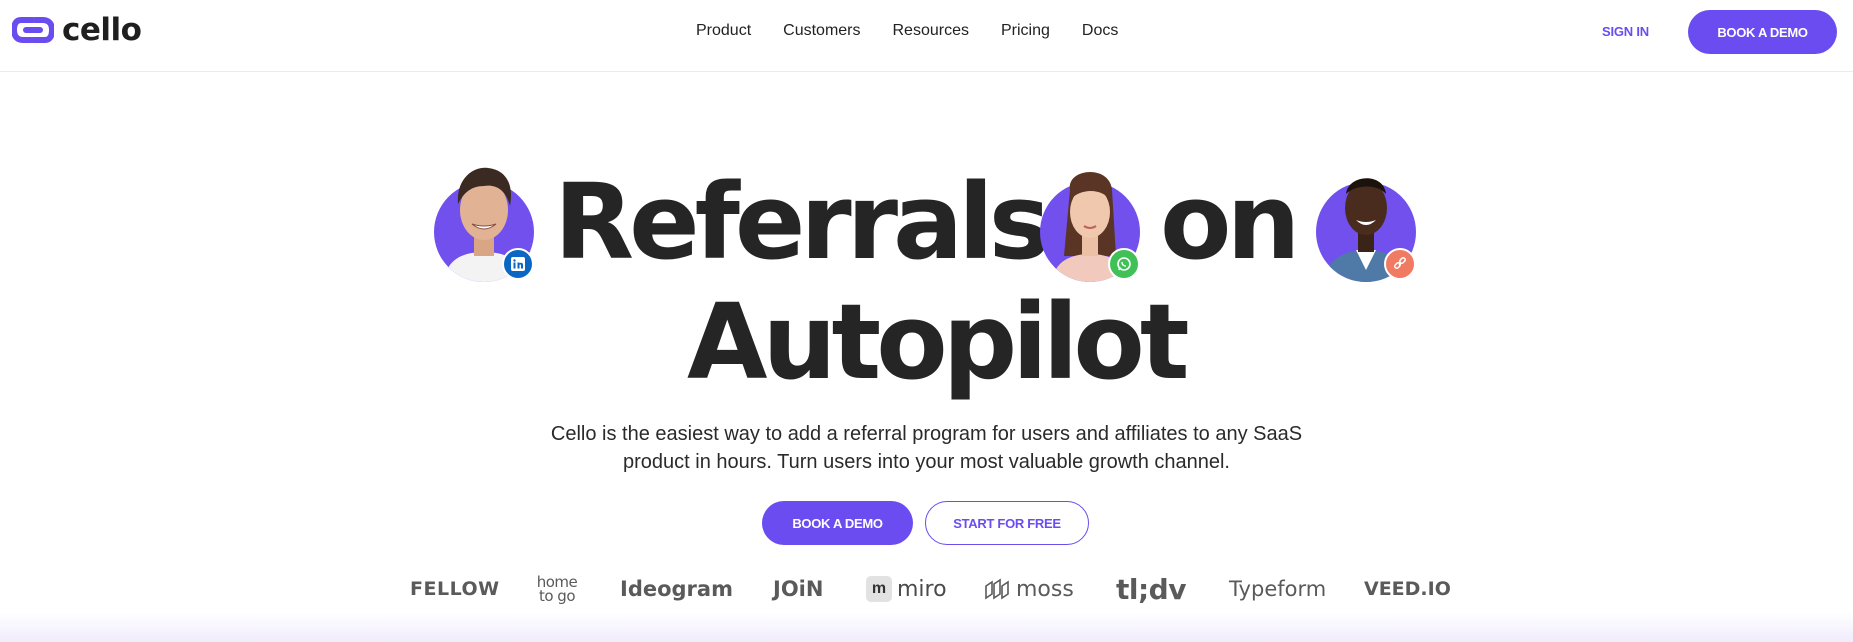 This screenshot has width=1853, height=642. What do you see at coordinates (455, 589) in the screenshot?
I see `logo-fellow: FELLOW` at bounding box center [455, 589].